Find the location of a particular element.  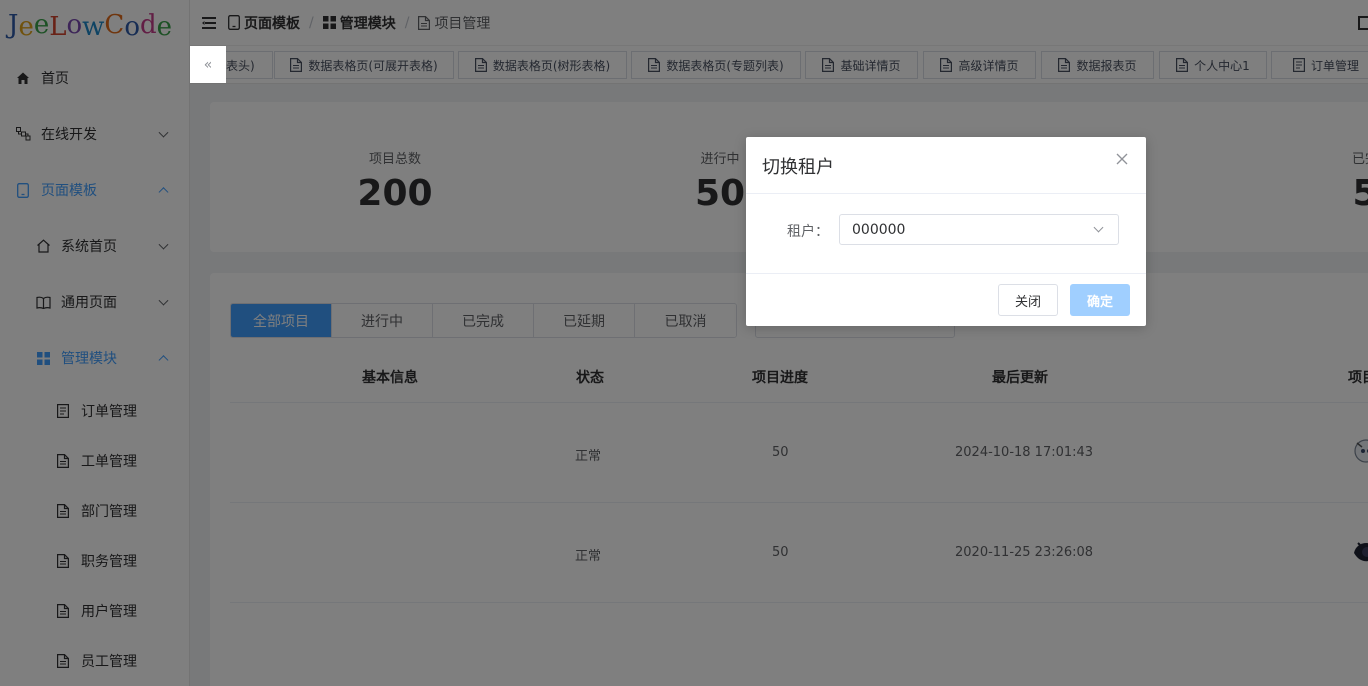

tenant-select-value: 000000 is located at coordinates (879, 229).